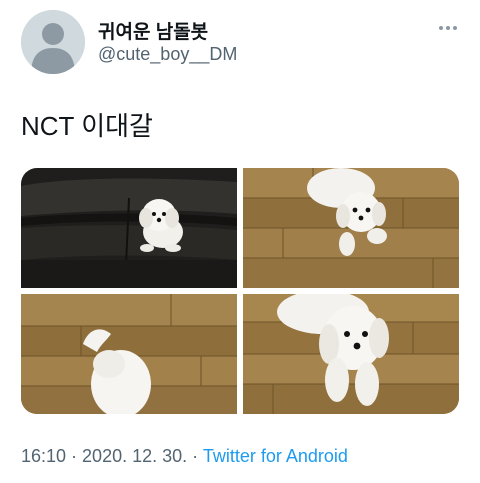  I want to click on more-options-icon, so click(448, 28).